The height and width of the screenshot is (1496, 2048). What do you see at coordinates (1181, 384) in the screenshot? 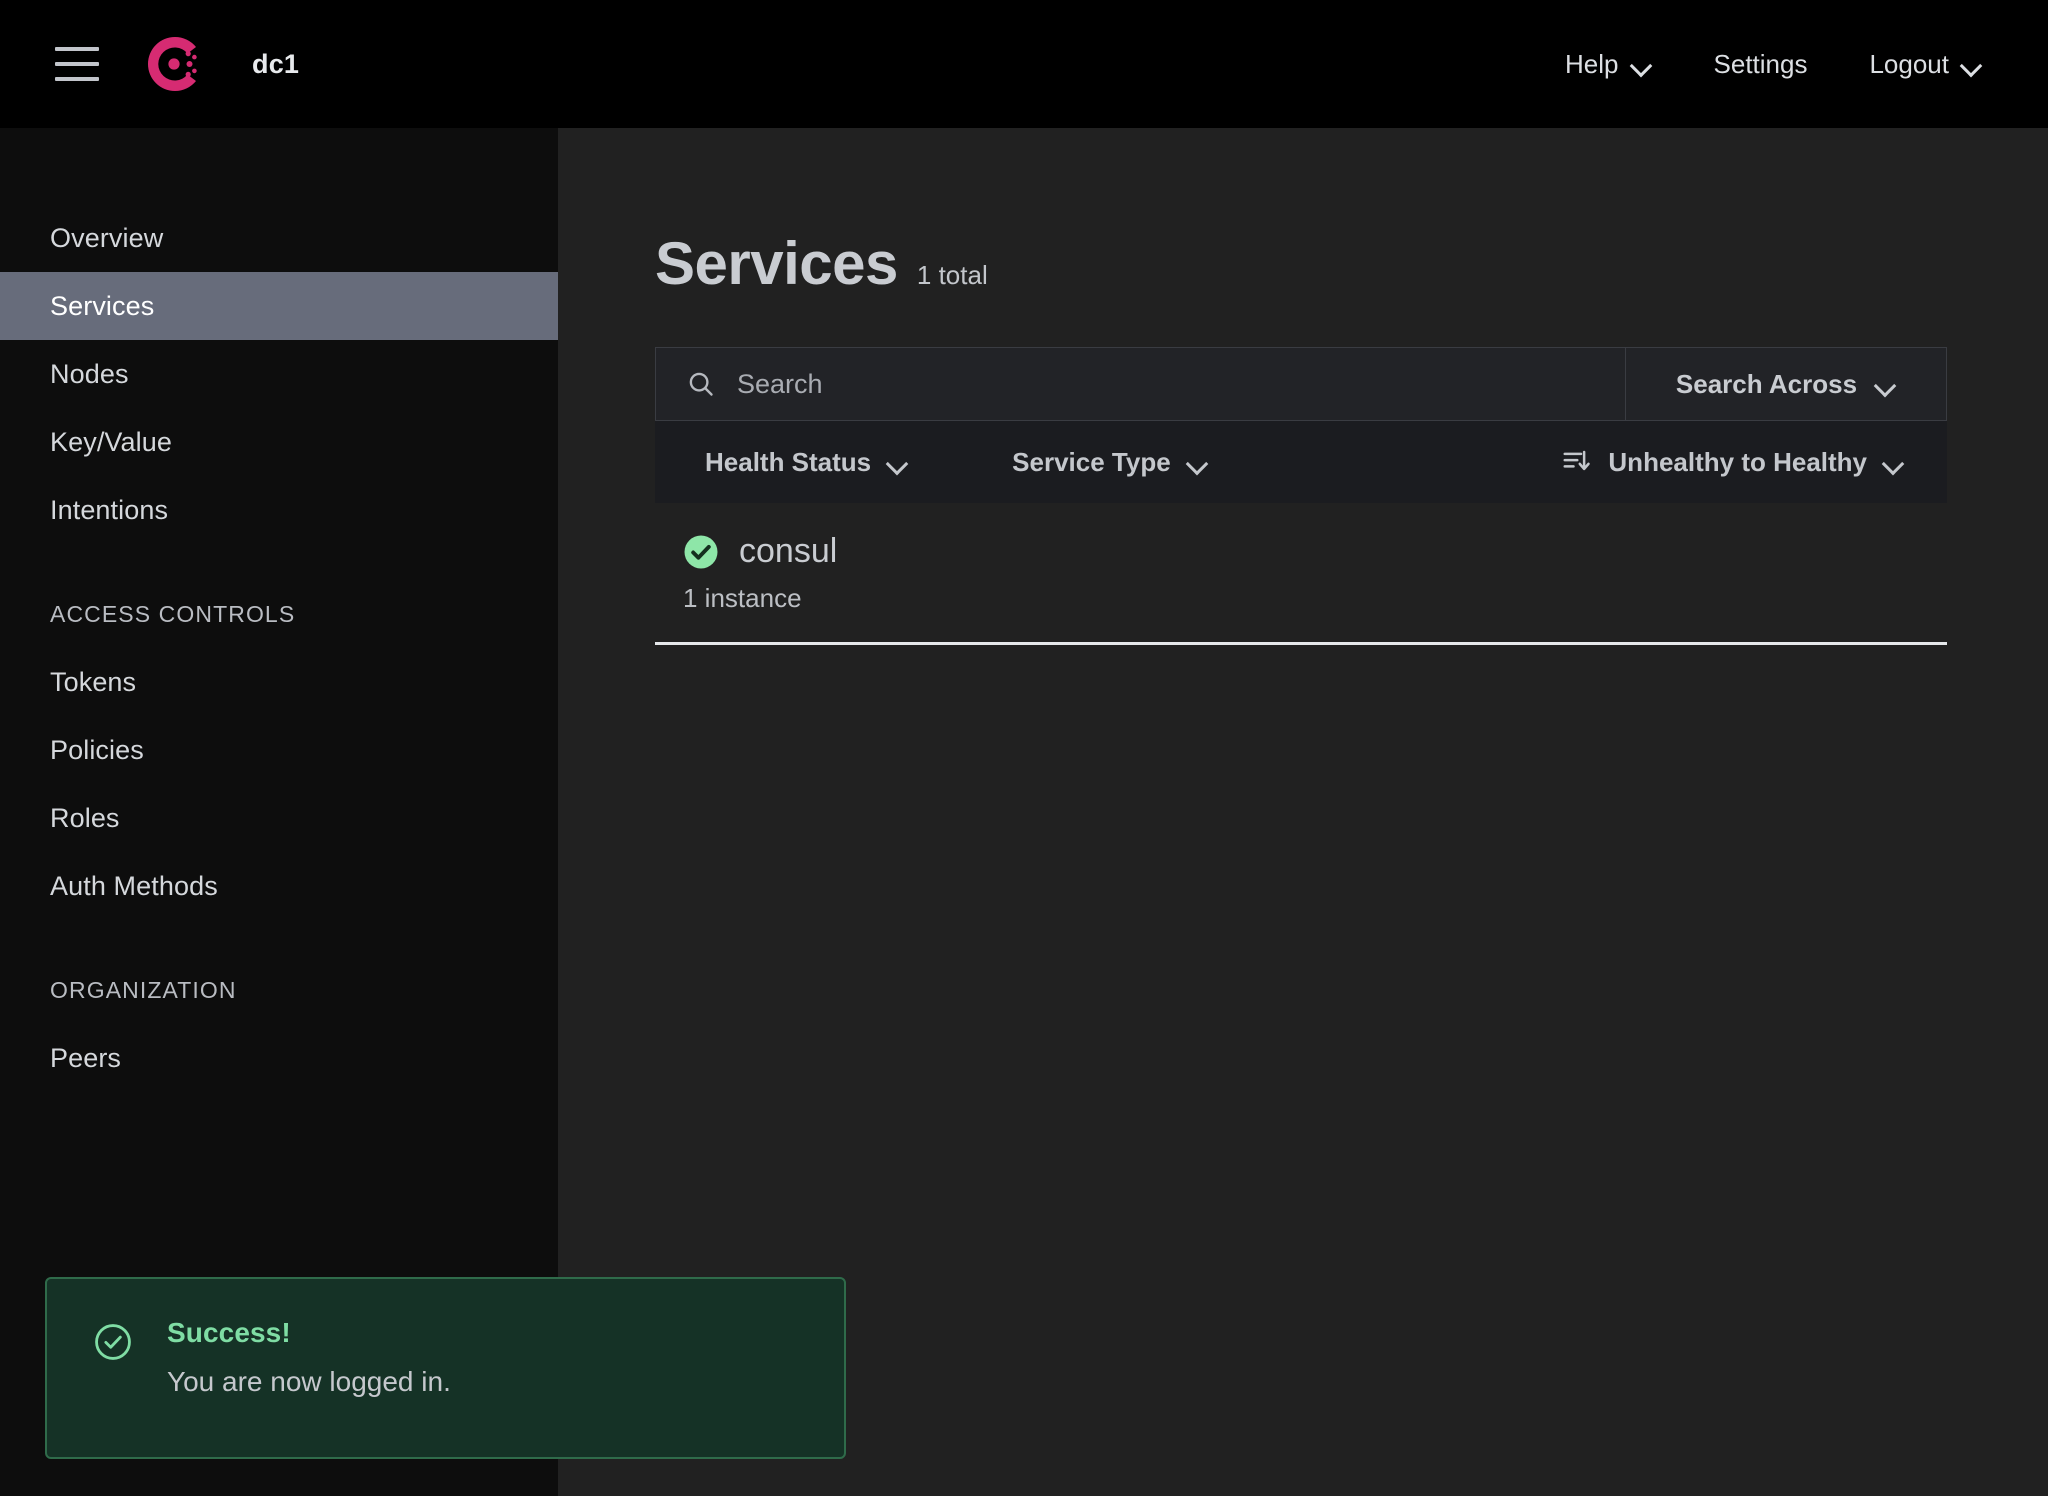
I see `search-input` at bounding box center [1181, 384].